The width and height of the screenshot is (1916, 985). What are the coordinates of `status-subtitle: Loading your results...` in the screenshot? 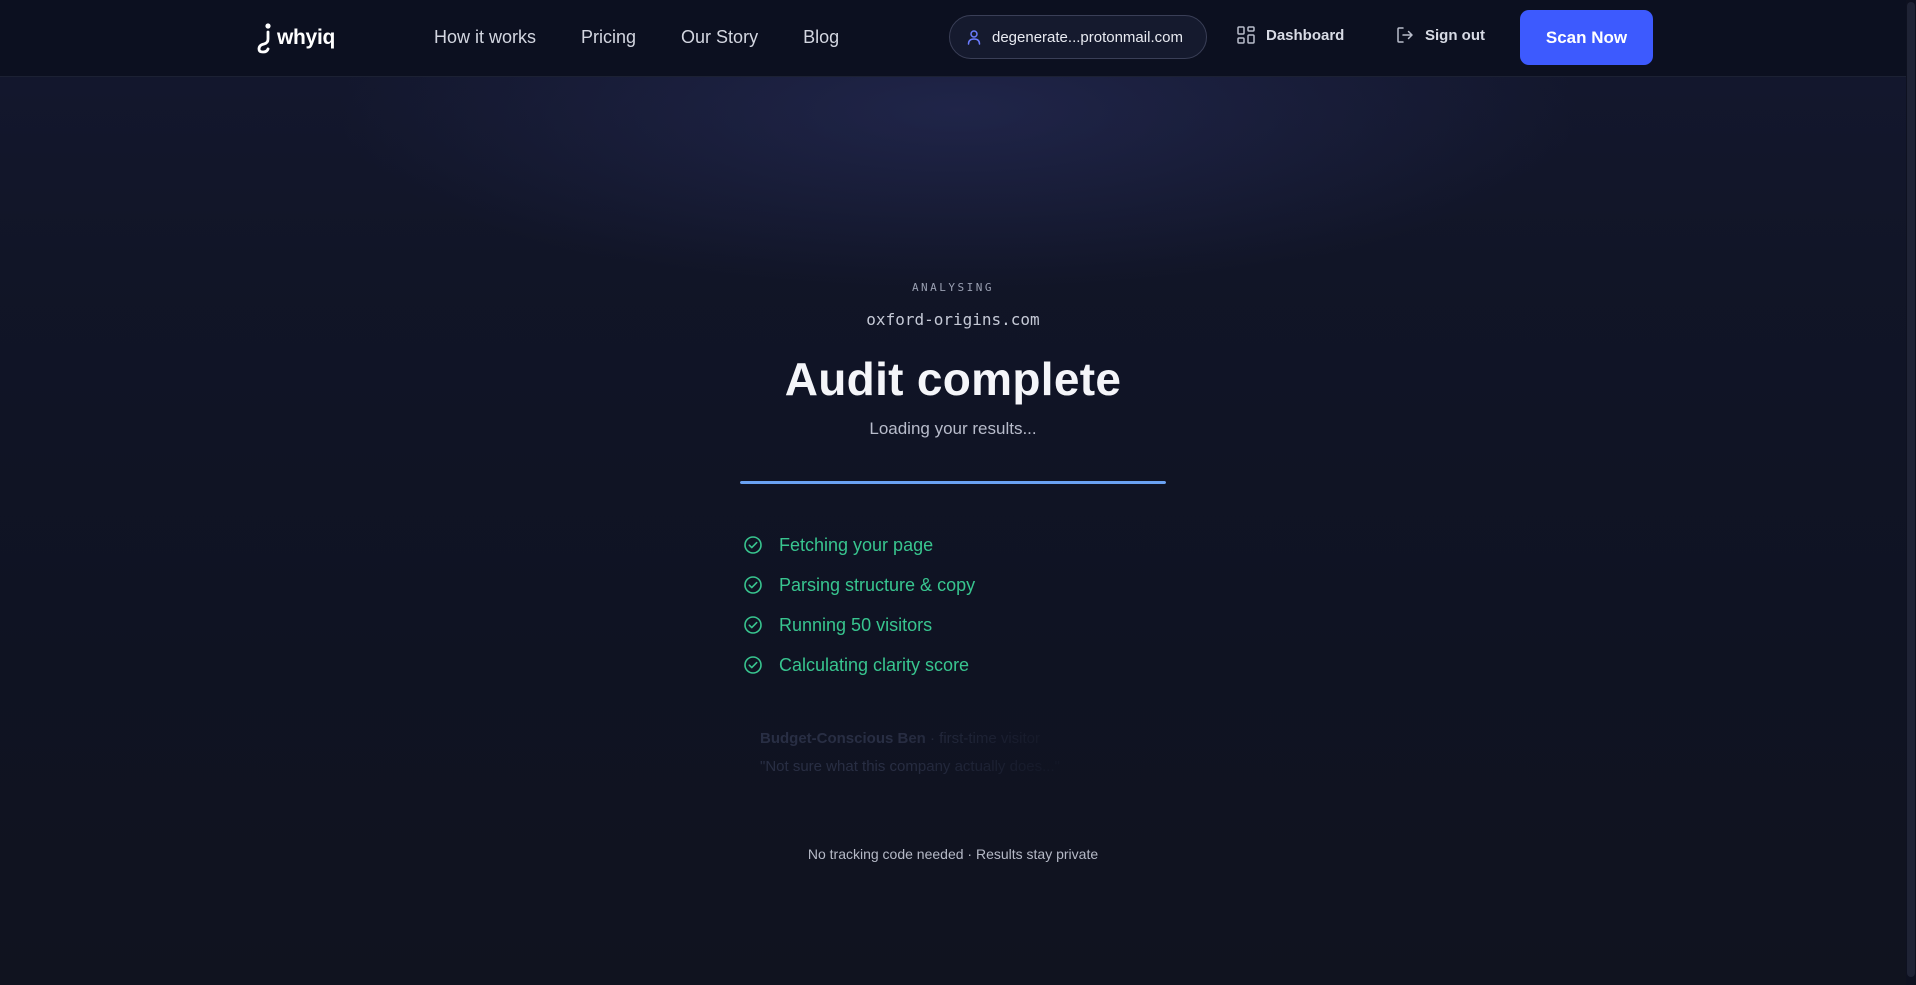 It's located at (953, 428).